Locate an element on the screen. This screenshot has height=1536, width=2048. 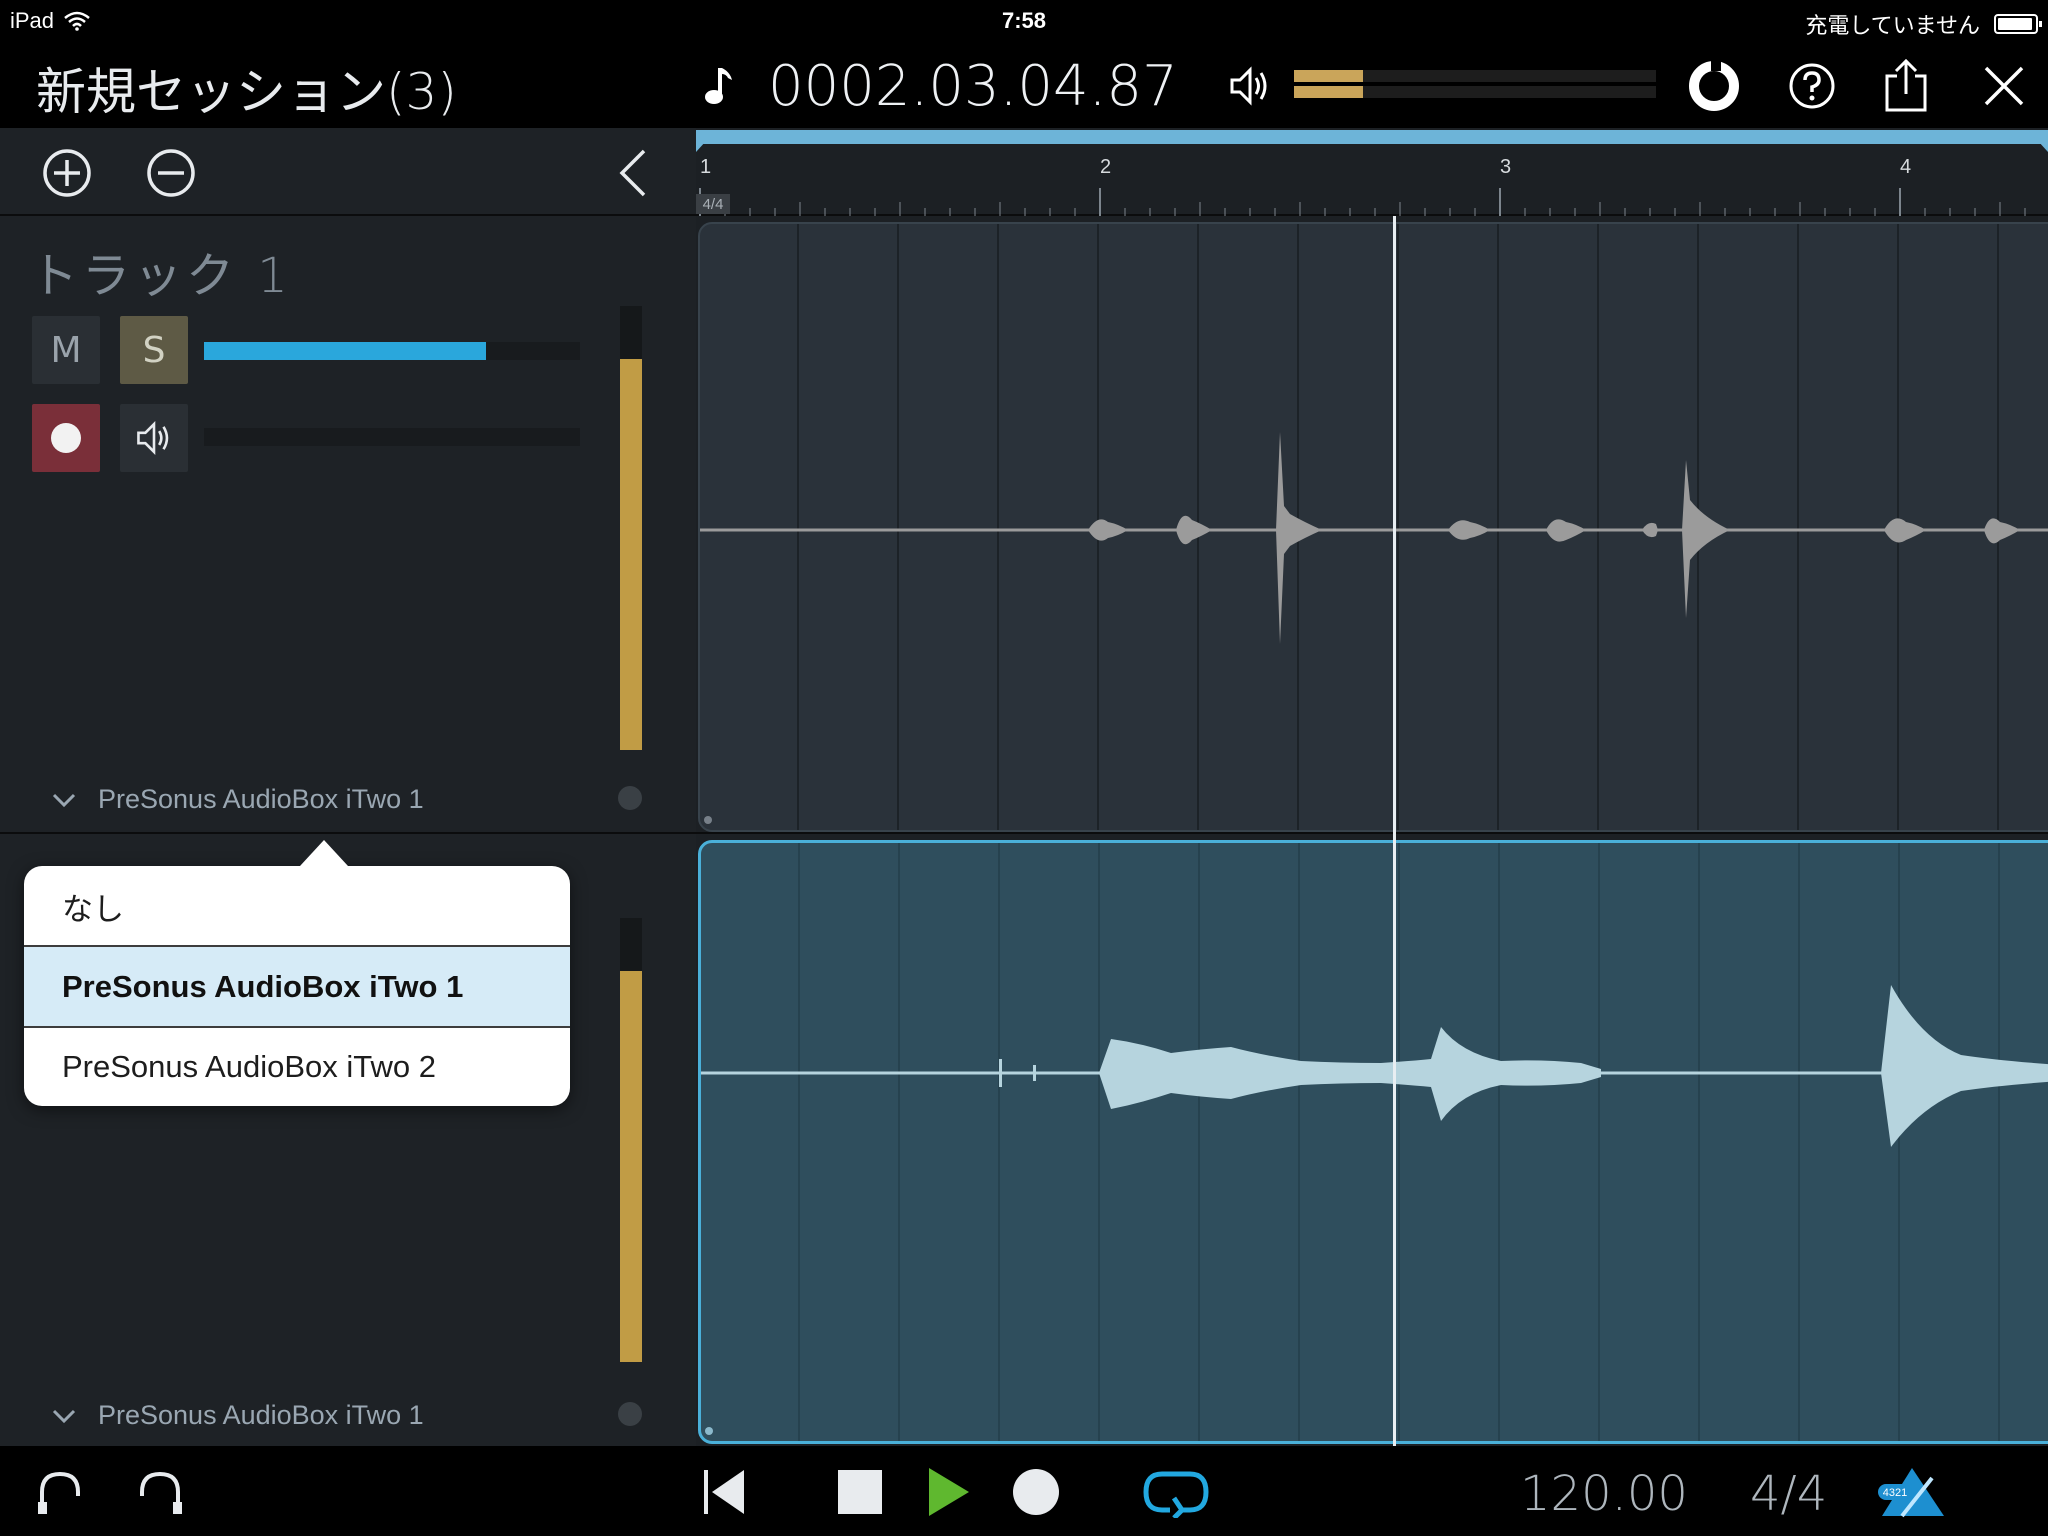
collapse-panel-button is located at coordinates (633, 173).